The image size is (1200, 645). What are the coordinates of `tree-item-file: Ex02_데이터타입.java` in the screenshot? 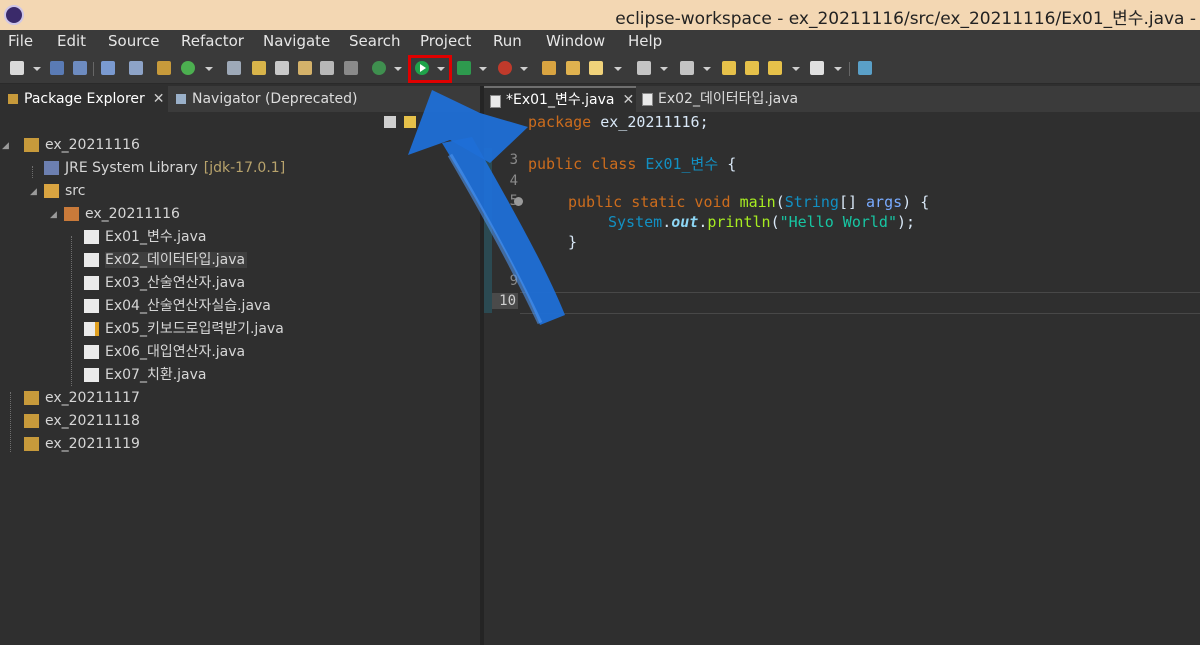 It's located at (166, 260).